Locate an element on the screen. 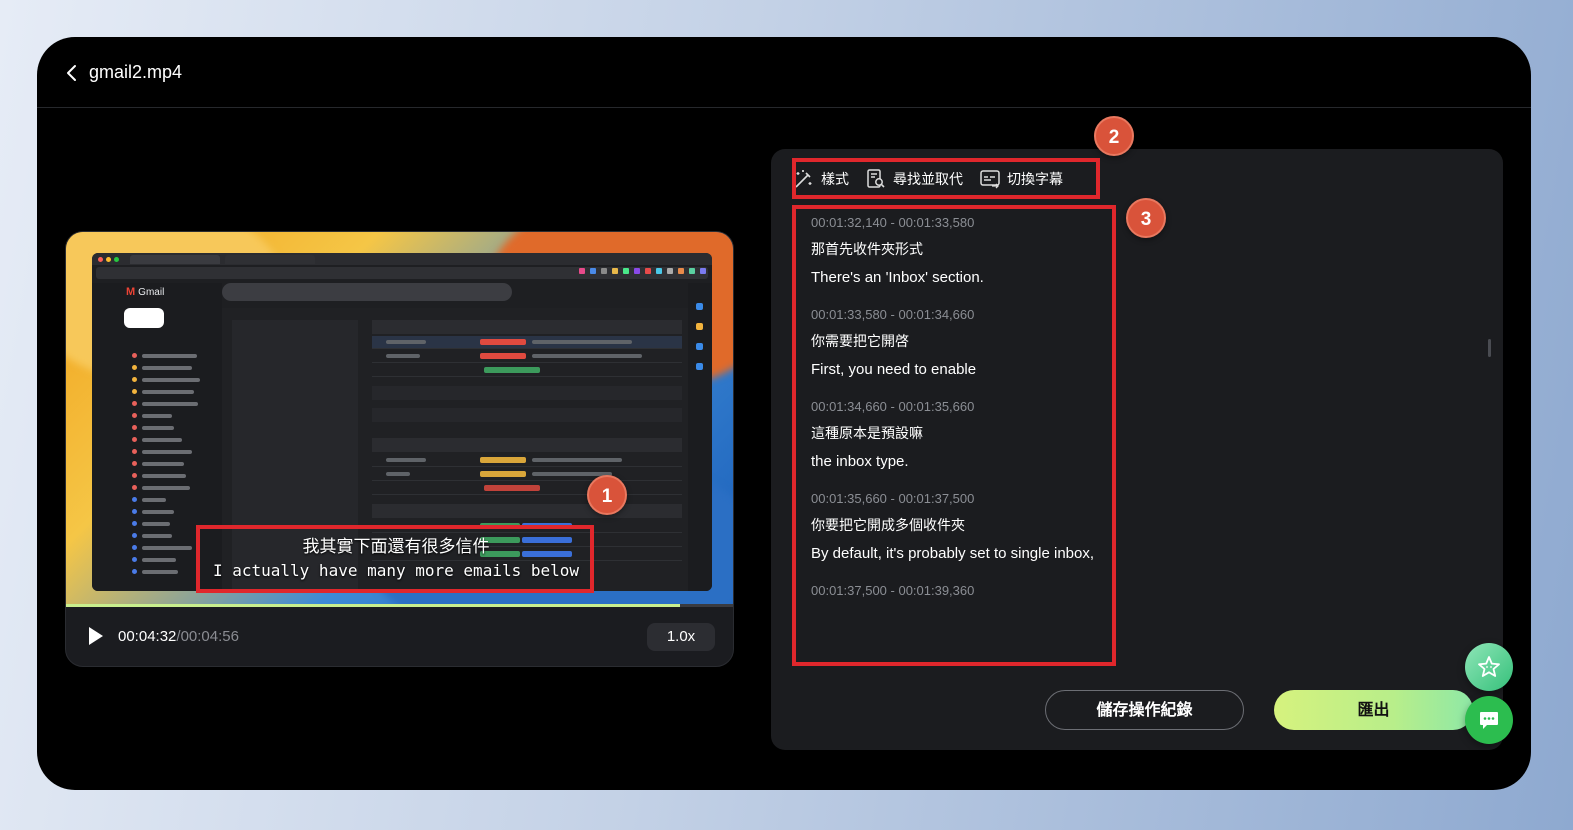 The height and width of the screenshot is (830, 1573). subtitle-text-zh: 你要把它開成多個收件夾 is located at coordinates (961, 526).